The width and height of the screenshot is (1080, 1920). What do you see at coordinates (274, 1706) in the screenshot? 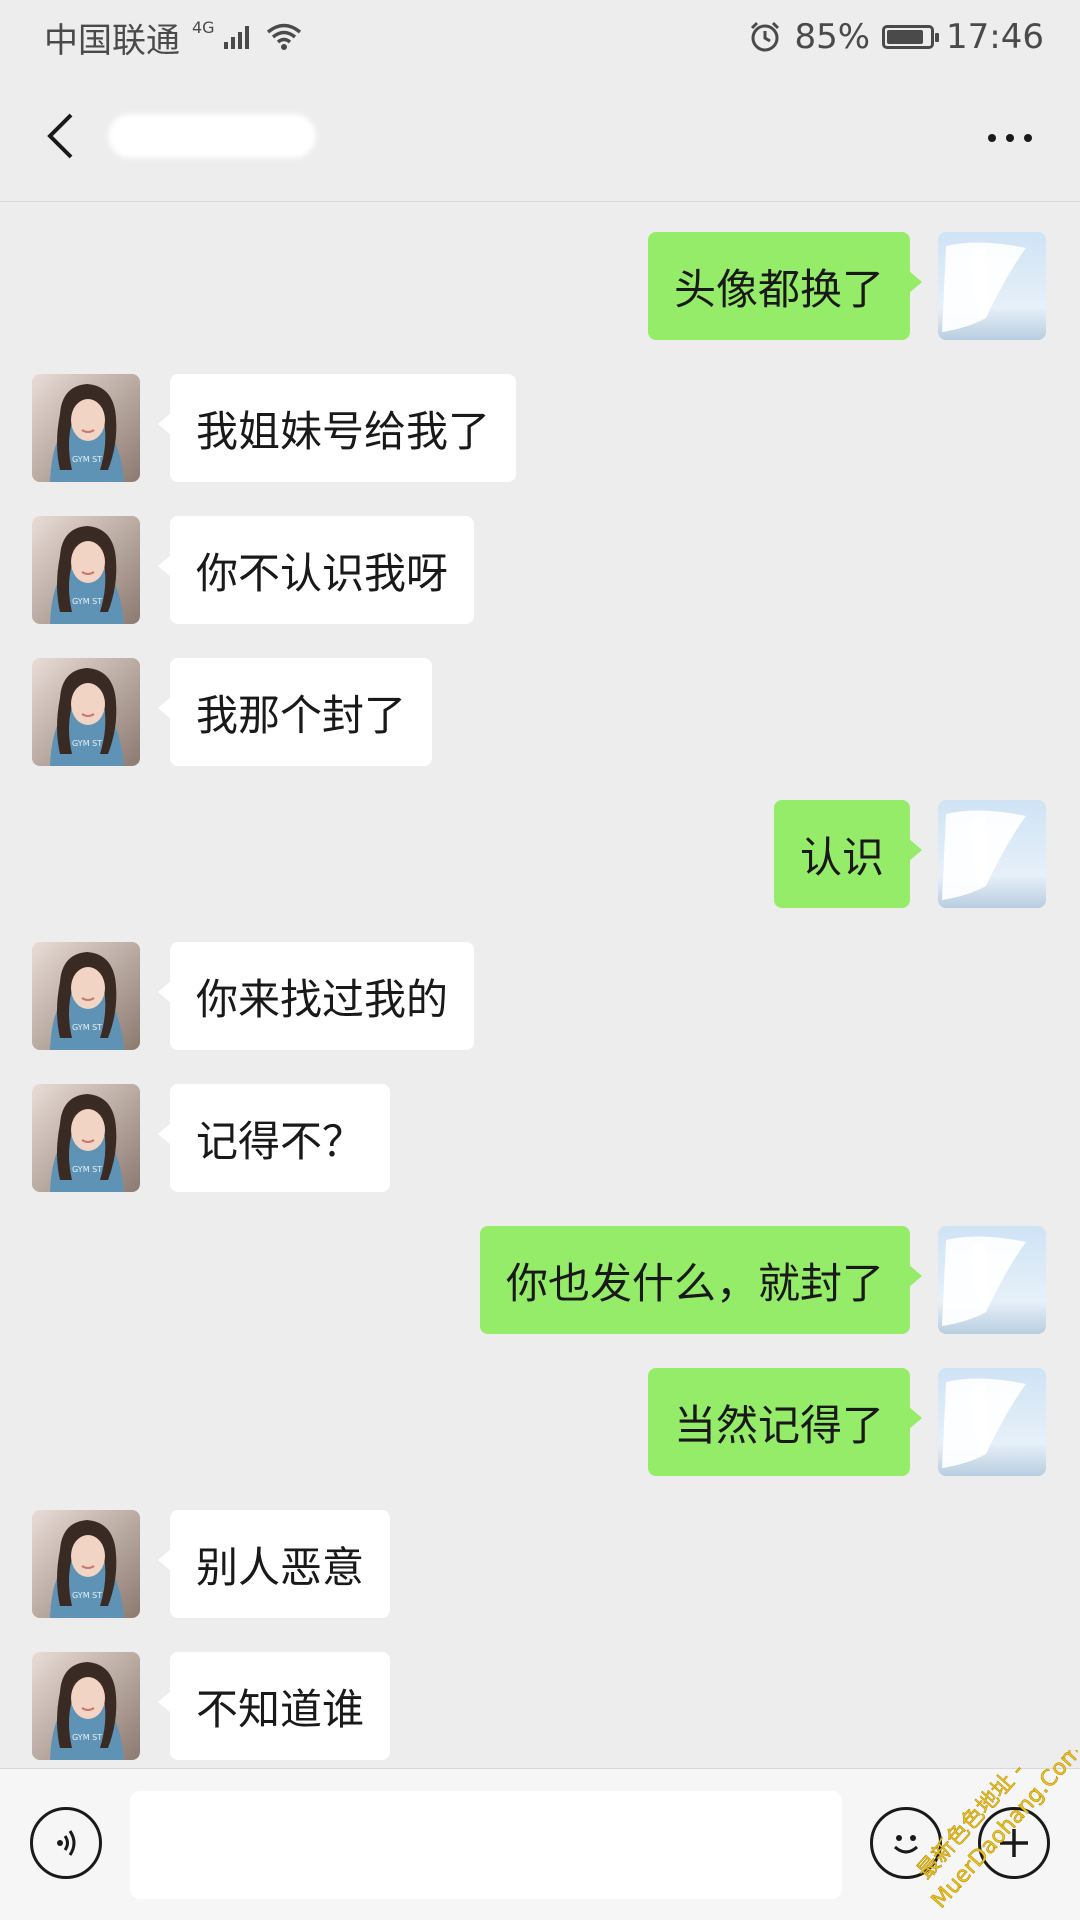
I see `message-bubble: 不知道谁` at bounding box center [274, 1706].